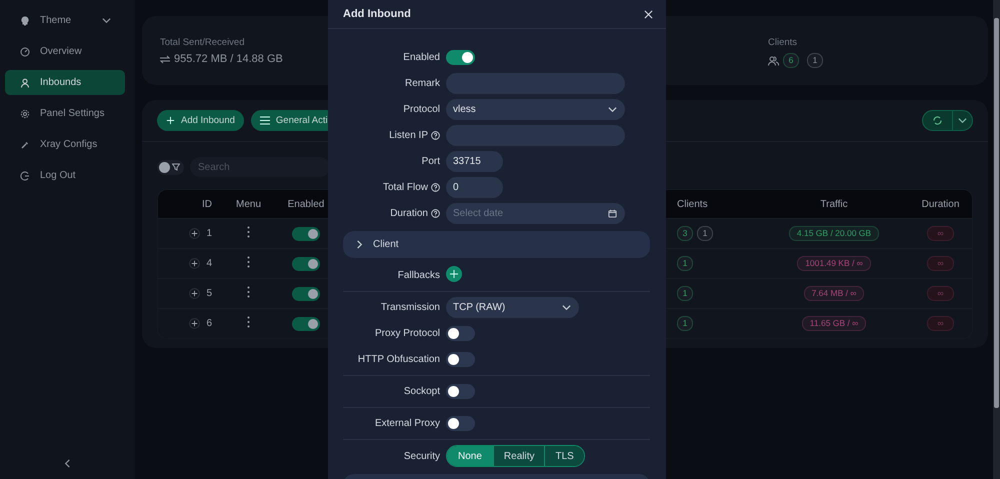 This screenshot has height=479, width=1000. Describe the element at coordinates (65, 113) in the screenshot. I see `sidebar-item: Panel Settings` at that location.